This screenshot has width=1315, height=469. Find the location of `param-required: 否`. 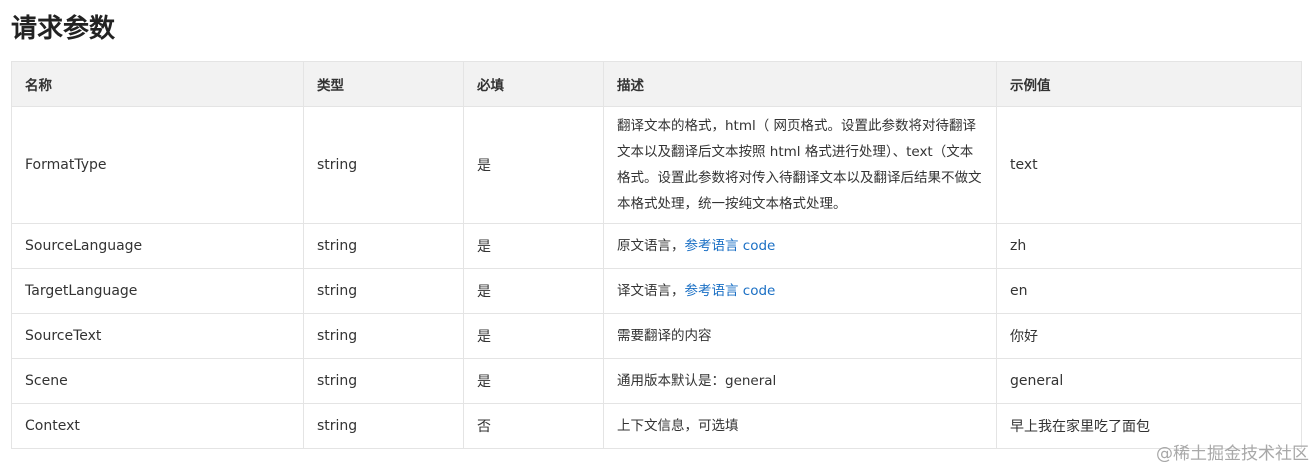

param-required: 否 is located at coordinates (533, 426).